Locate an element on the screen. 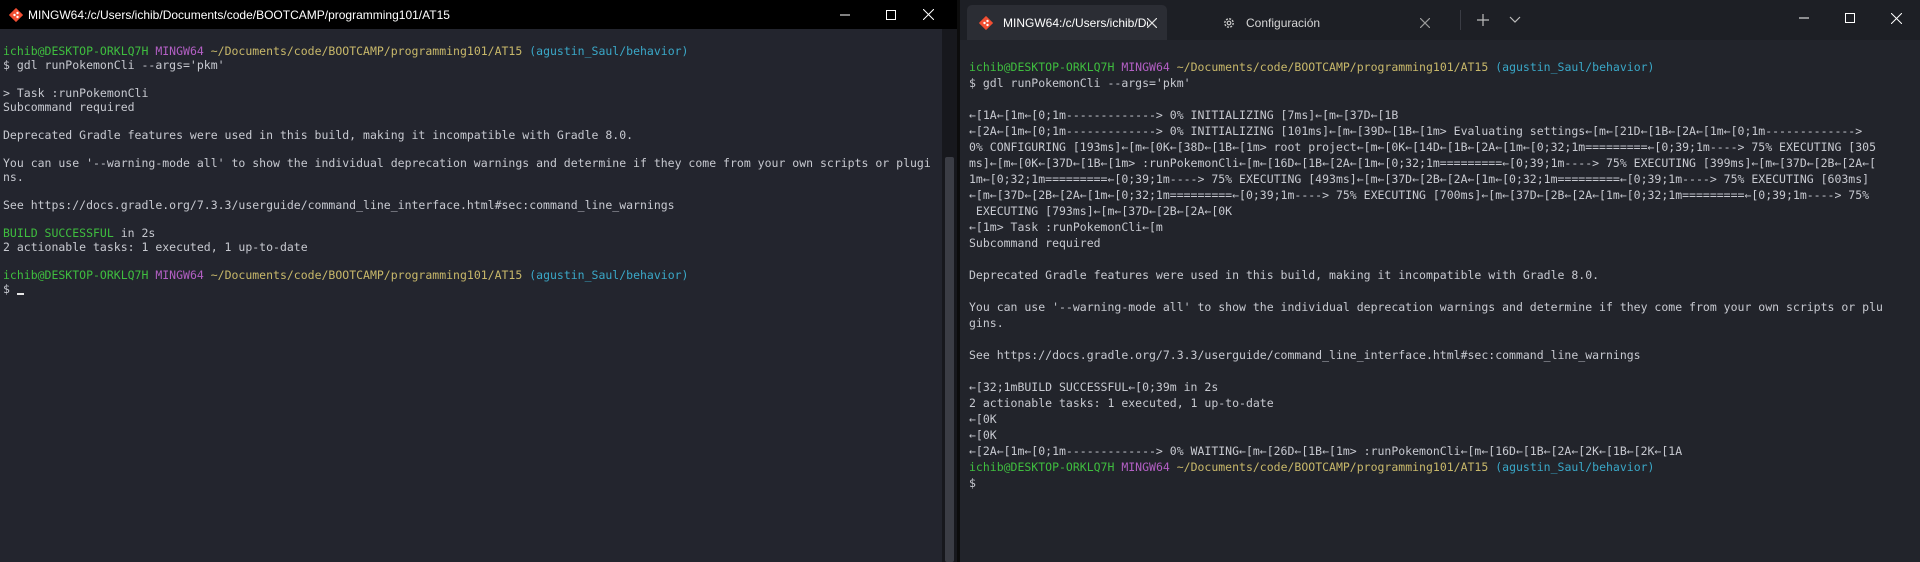 The image size is (1920, 562). terminal-text: ns. is located at coordinates (13, 177).